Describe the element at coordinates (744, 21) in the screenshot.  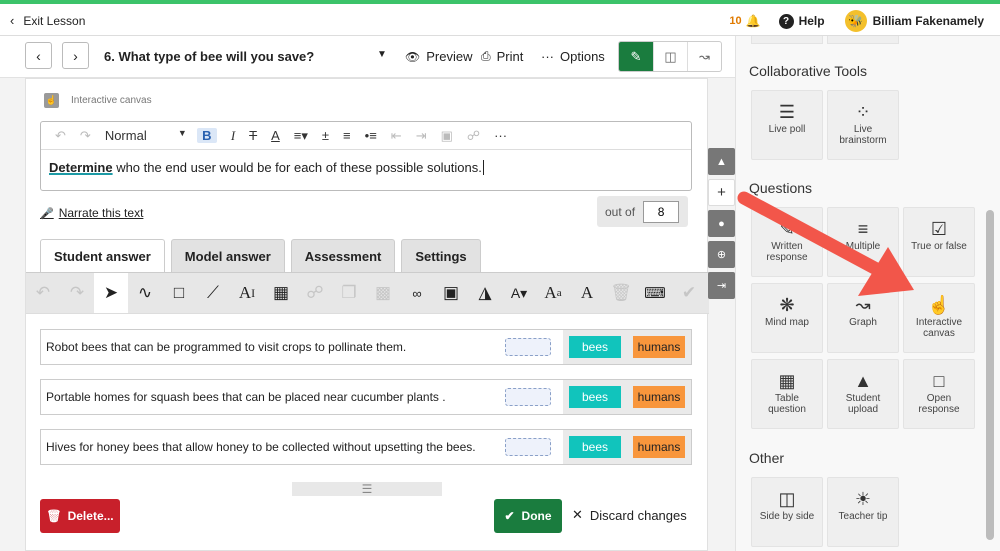
I see `notifications-button: 10 🔔` at that location.